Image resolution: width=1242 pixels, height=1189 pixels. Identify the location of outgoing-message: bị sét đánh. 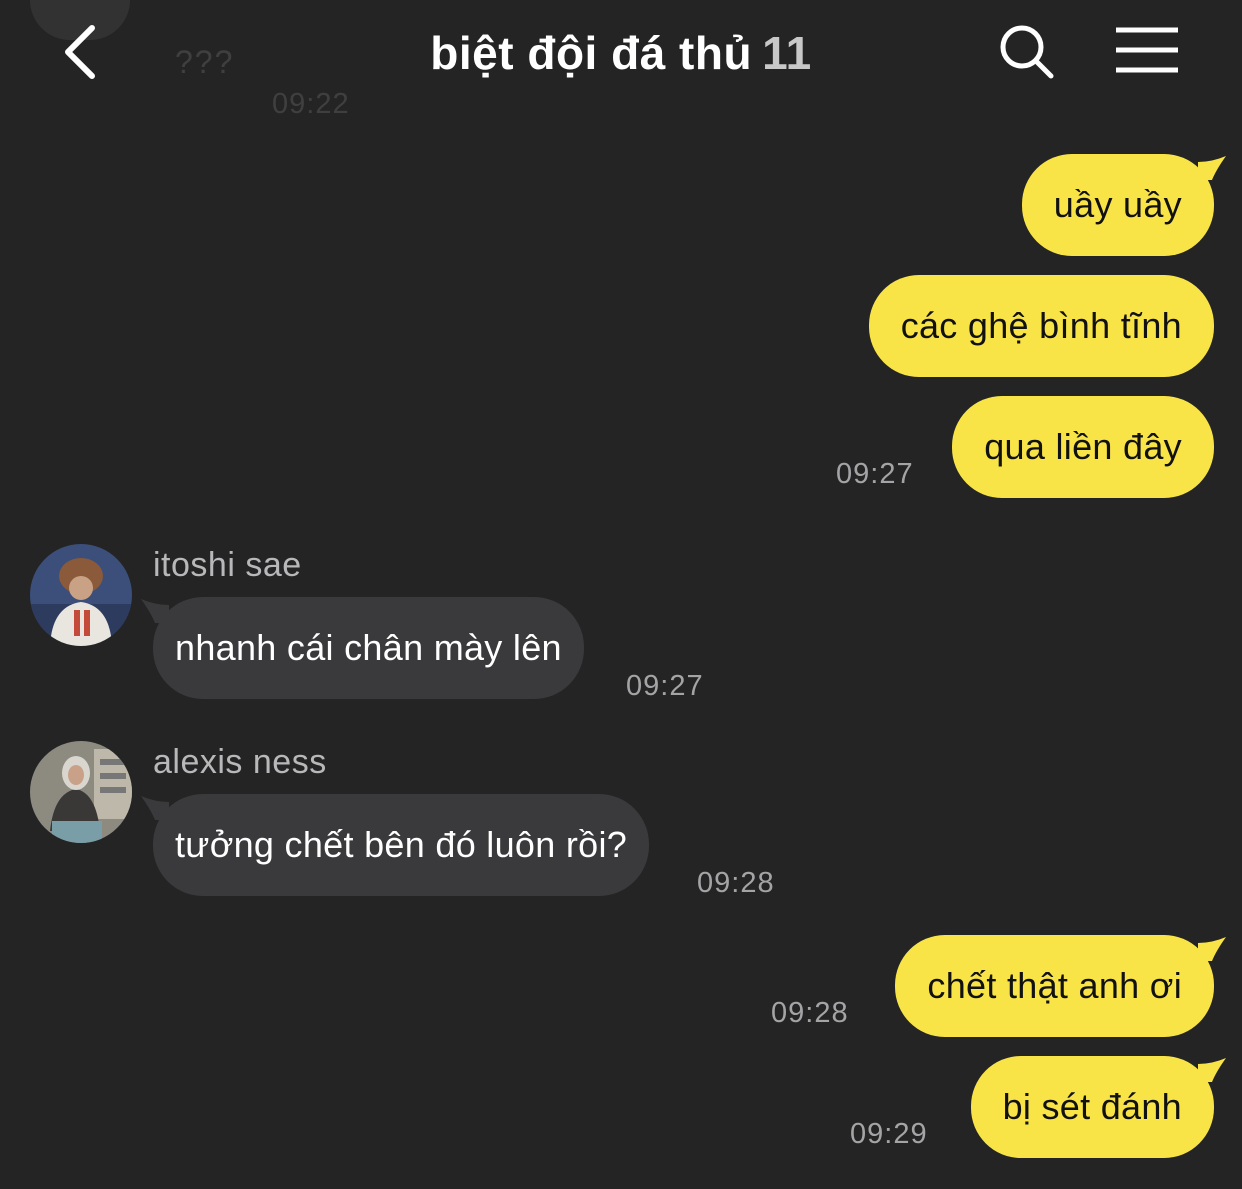
(1098, 1107).